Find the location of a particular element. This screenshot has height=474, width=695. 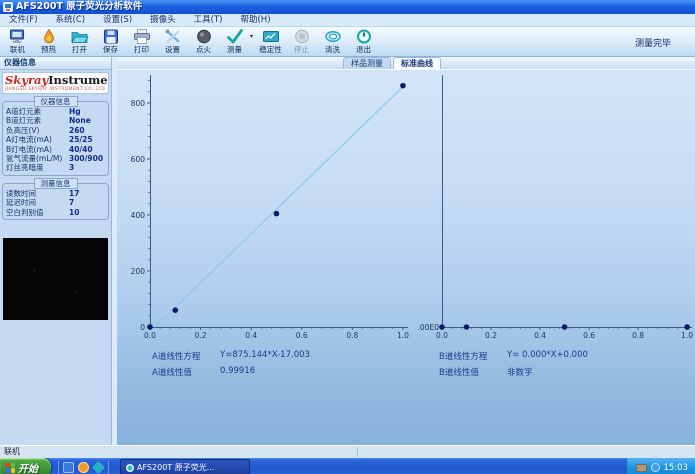

svg-text: 200 is located at coordinates (138, 271).